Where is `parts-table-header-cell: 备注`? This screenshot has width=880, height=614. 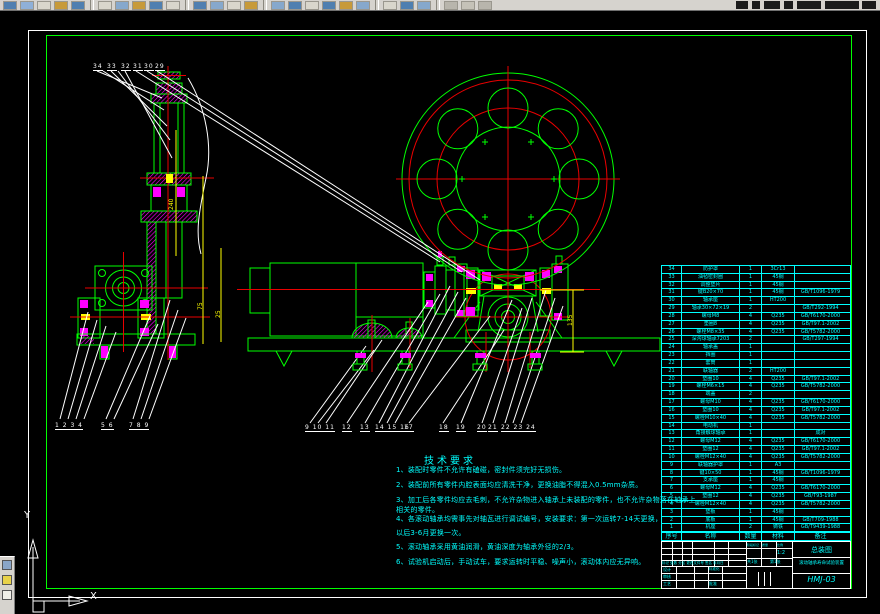 parts-table-header-cell: 备注 is located at coordinates (820, 536).